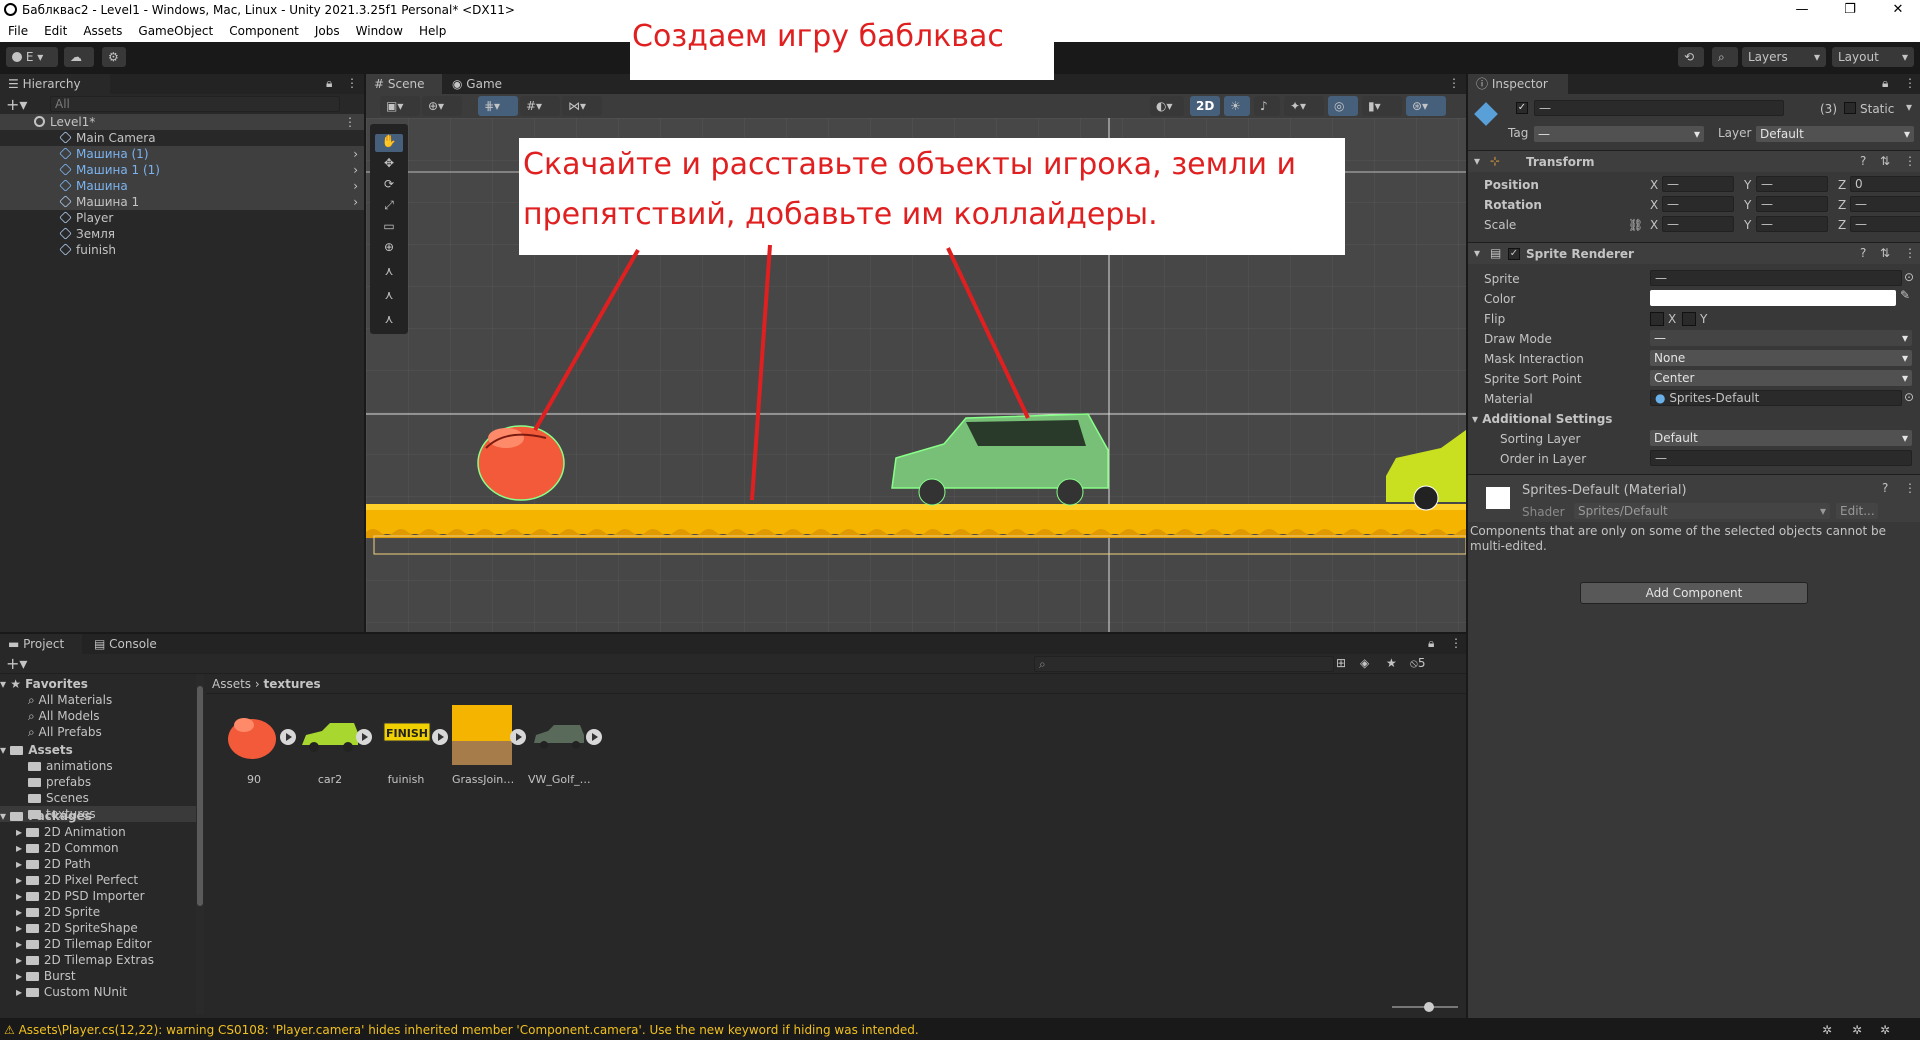  Describe the element at coordinates (98, 798) in the screenshot. I see `project-tree-item: Scenes` at that location.